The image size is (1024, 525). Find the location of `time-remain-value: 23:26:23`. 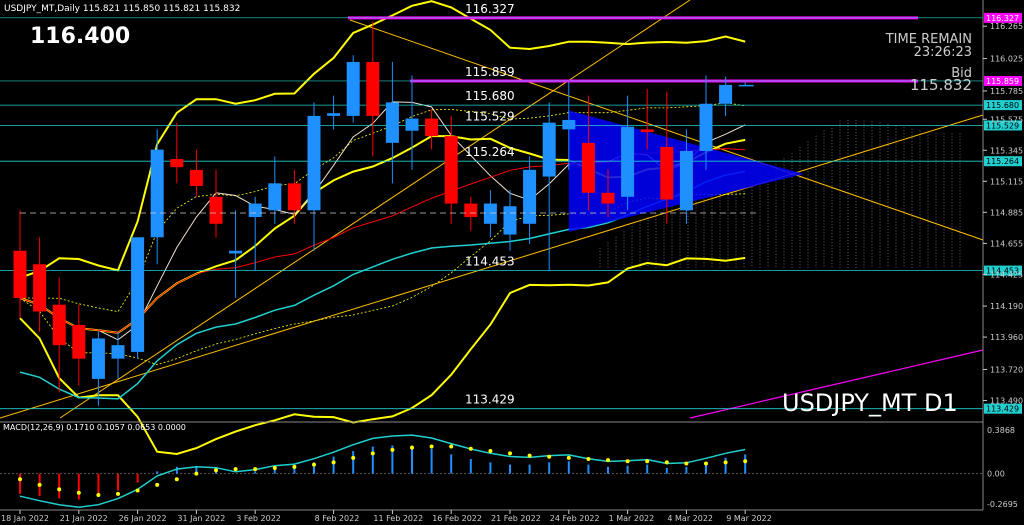

time-remain-value: 23:26:23 is located at coordinates (943, 52).